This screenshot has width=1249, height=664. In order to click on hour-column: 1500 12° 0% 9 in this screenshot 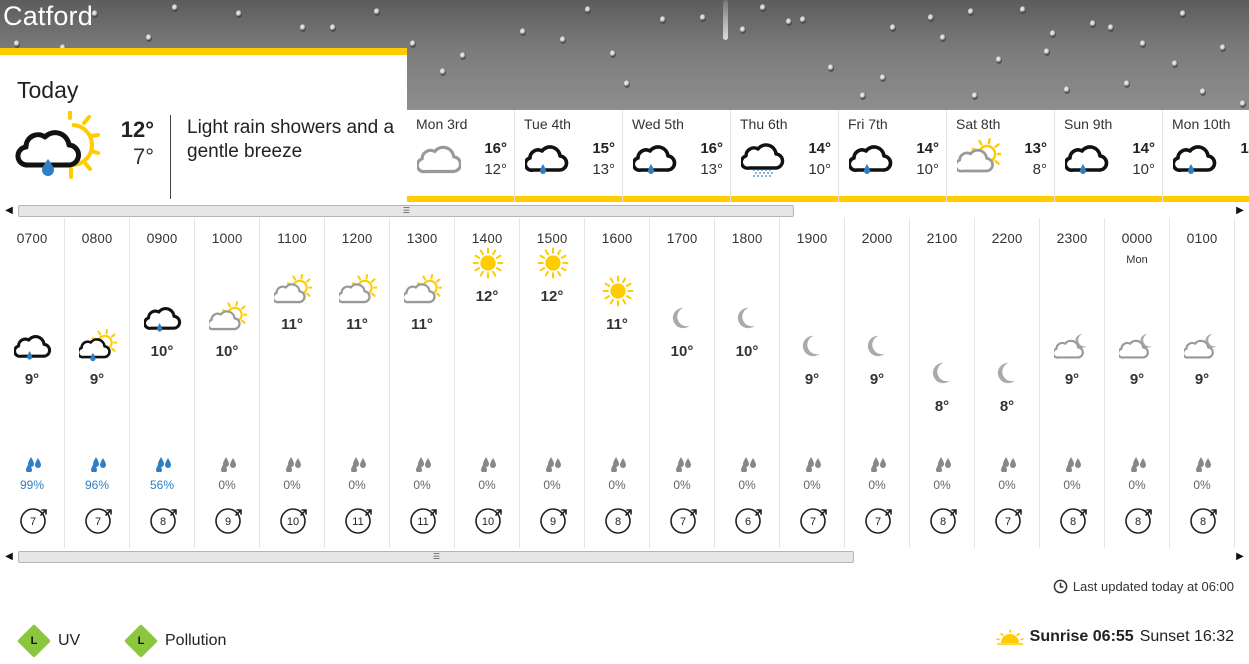, I will do `click(552, 383)`.